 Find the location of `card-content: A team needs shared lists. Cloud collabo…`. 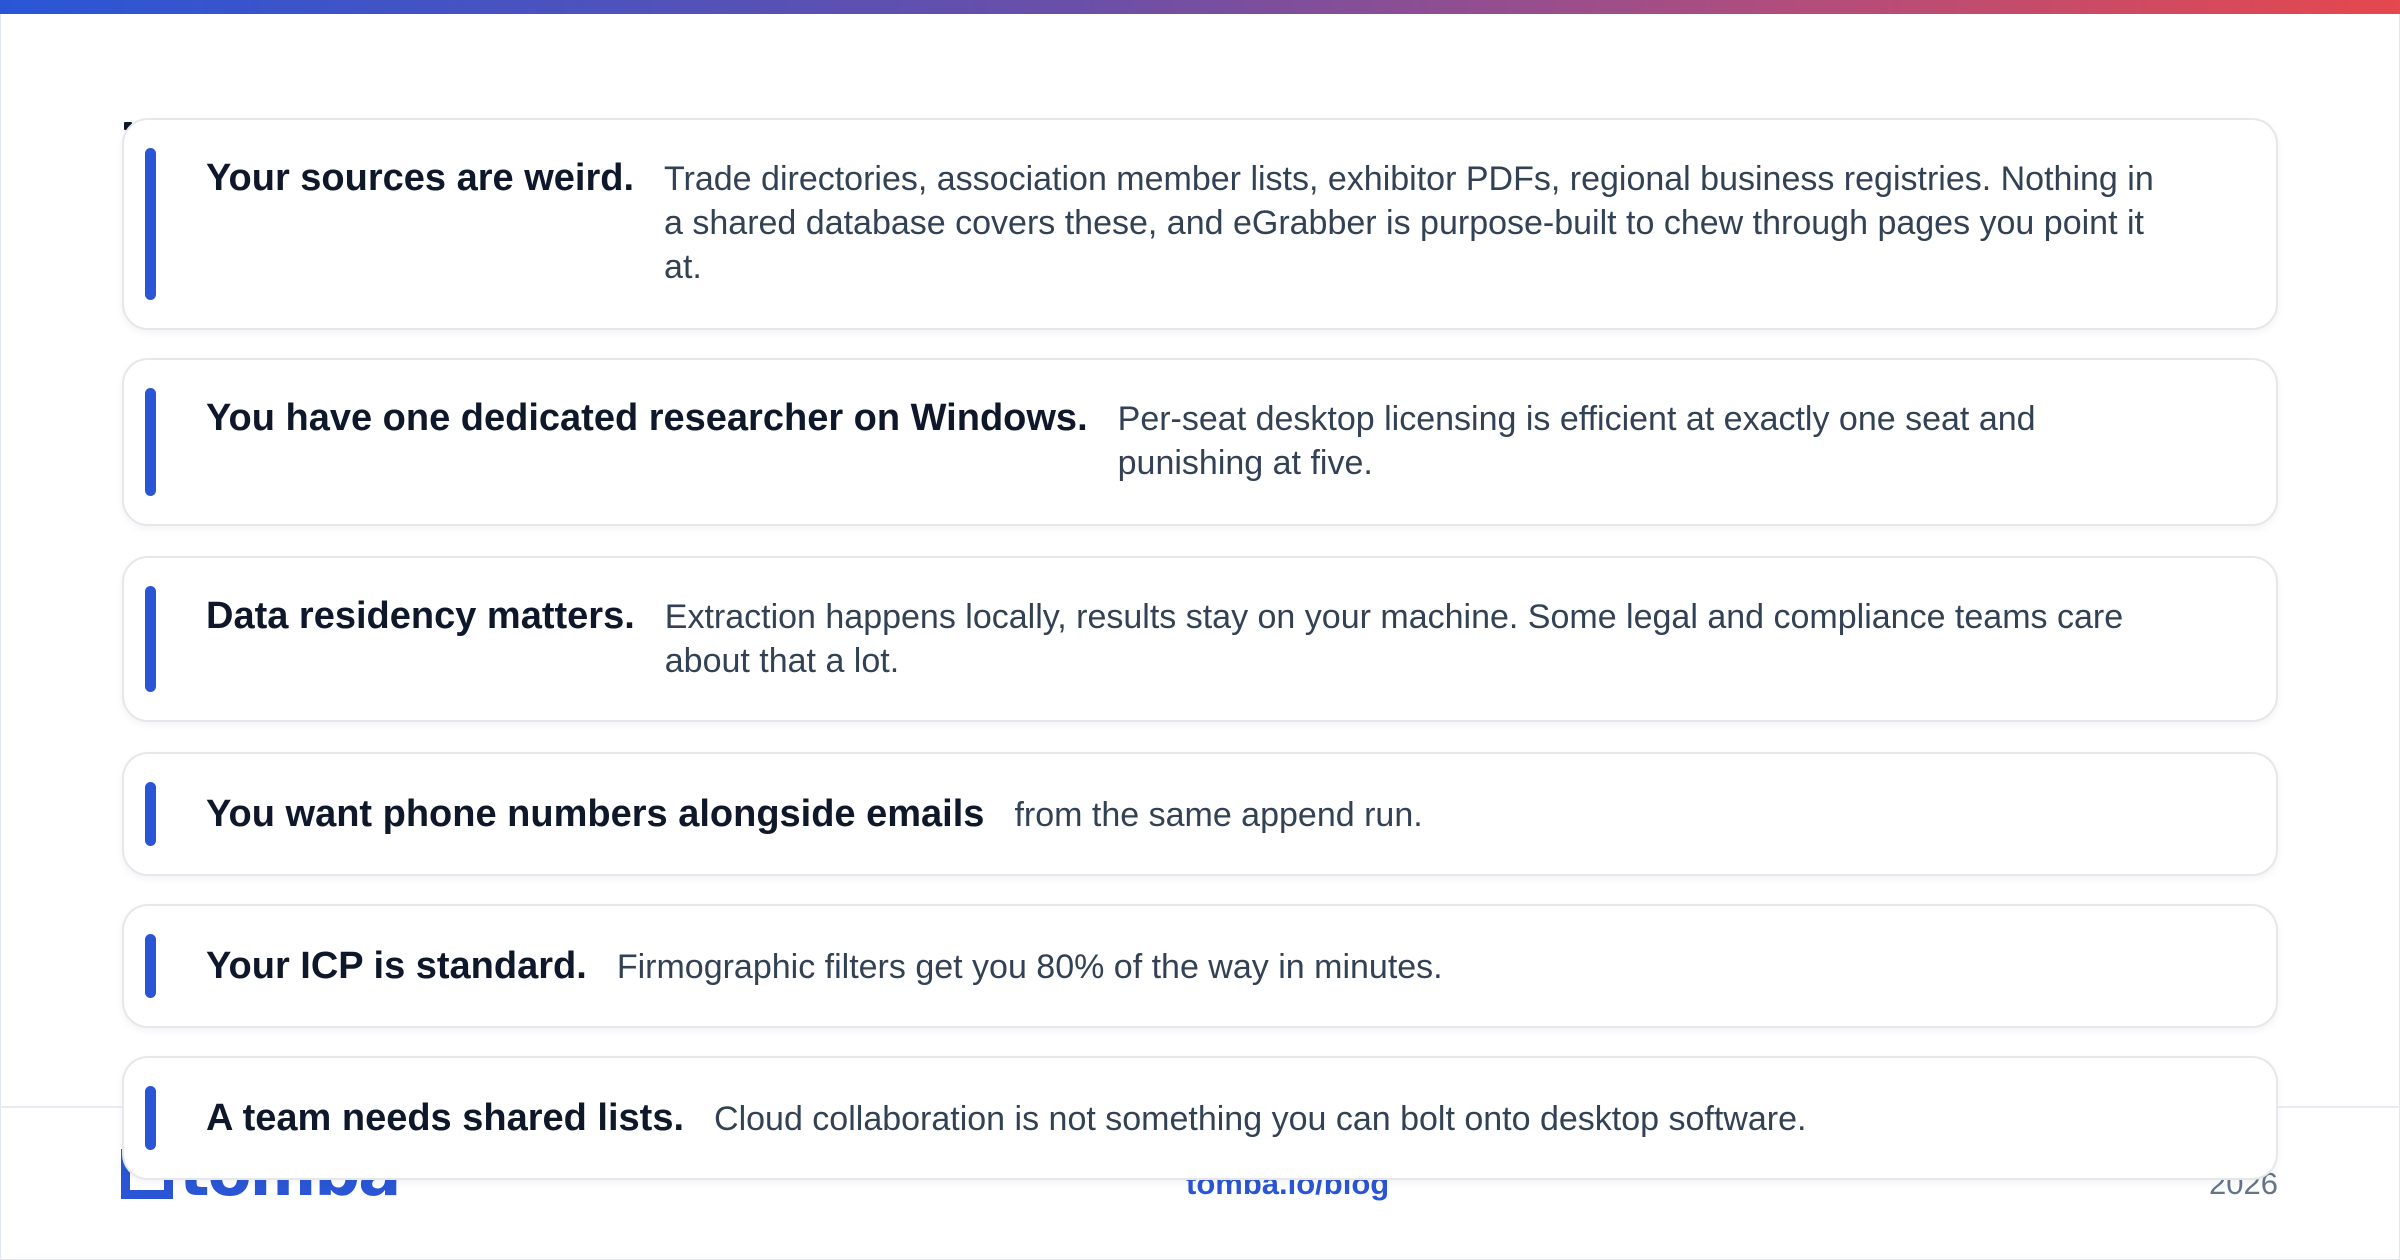

card-content: A team needs shared lists. Cloud collabo… is located at coordinates (1191, 1118).